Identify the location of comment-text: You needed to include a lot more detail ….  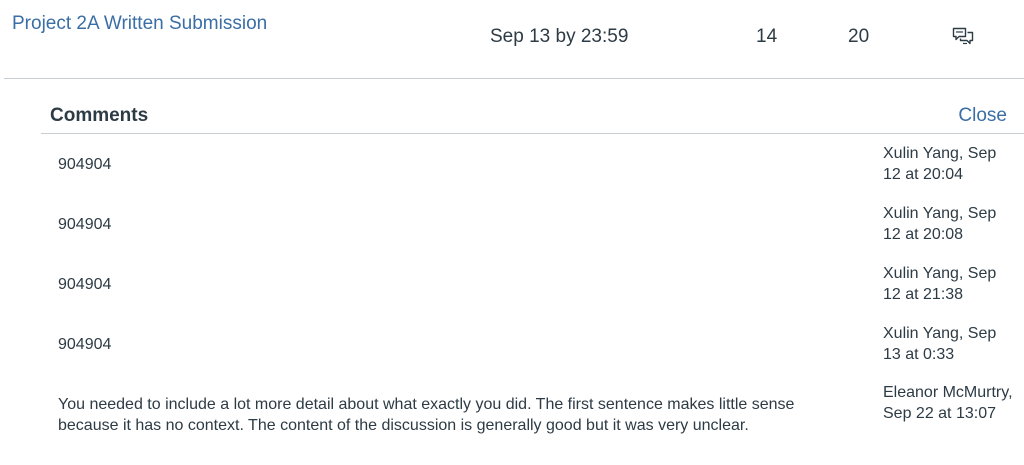
(426, 415).